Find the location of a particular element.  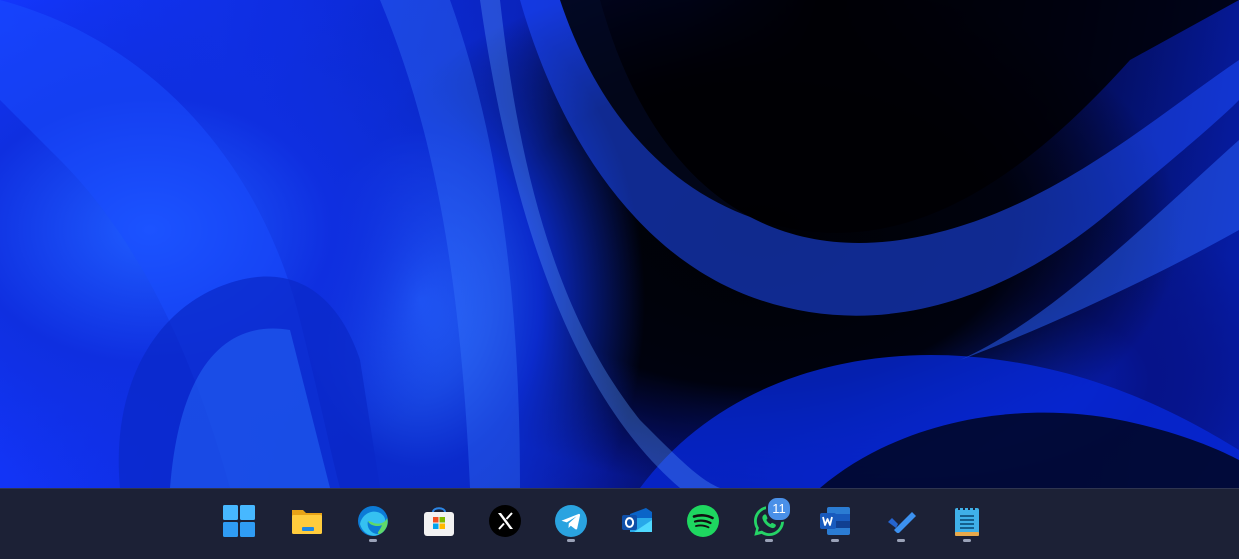

todo-checkmark-icon is located at coordinates (901, 521).